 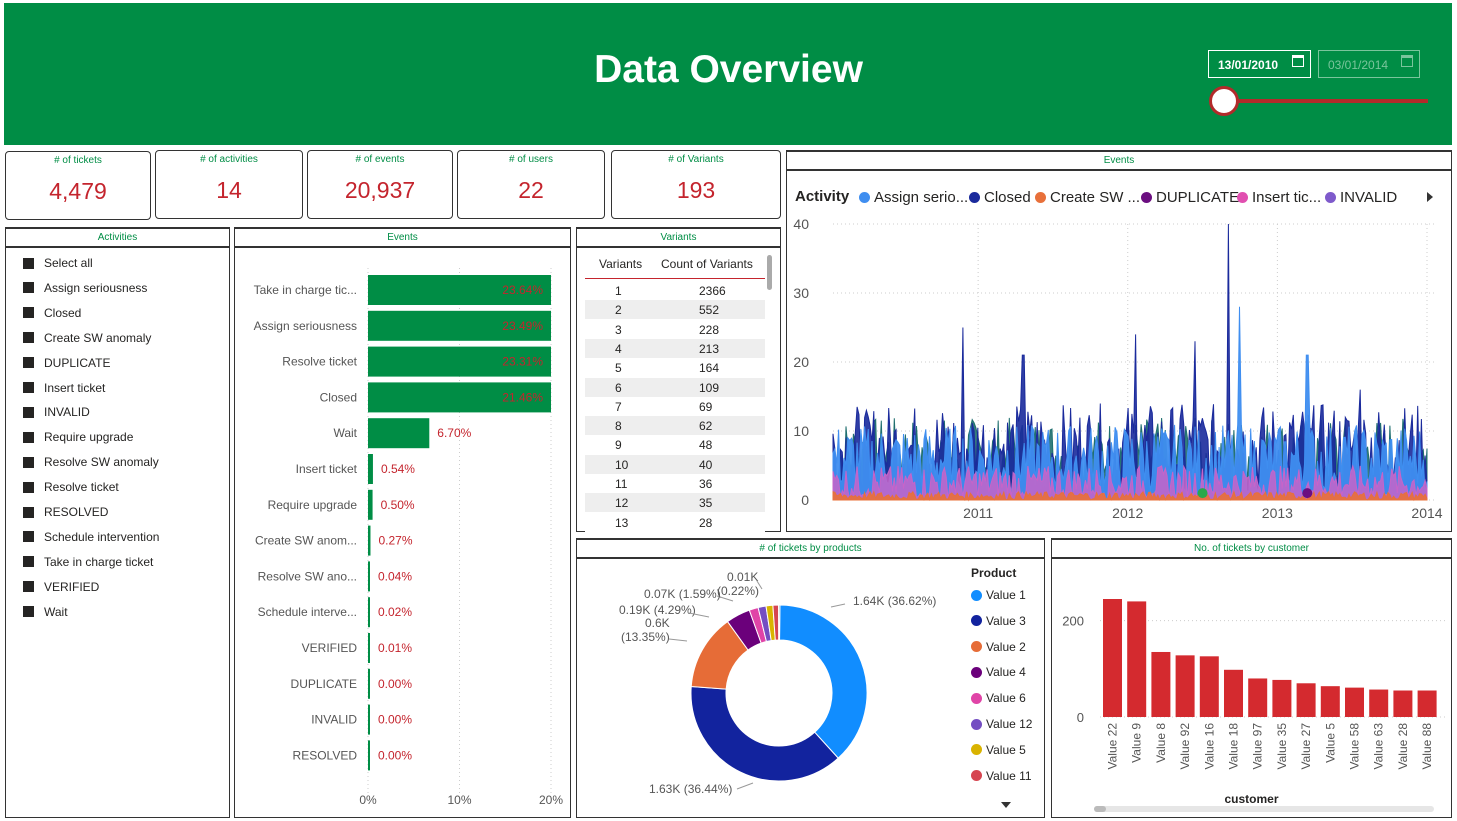 What do you see at coordinates (1326, 101) in the screenshot?
I see `date-slider-track` at bounding box center [1326, 101].